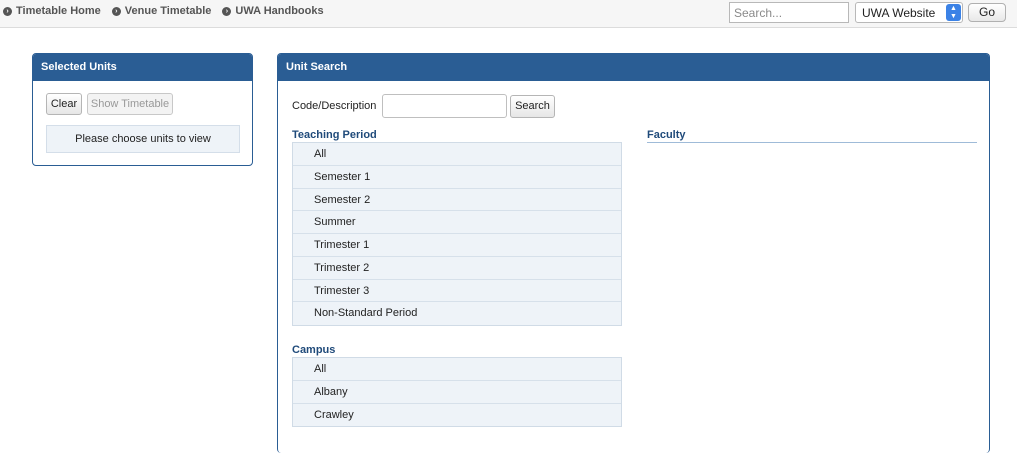 Image resolution: width=1017 pixels, height=453 pixels. What do you see at coordinates (457, 313) in the screenshot?
I see `teaching-period-item: Non-Standard Period` at bounding box center [457, 313].